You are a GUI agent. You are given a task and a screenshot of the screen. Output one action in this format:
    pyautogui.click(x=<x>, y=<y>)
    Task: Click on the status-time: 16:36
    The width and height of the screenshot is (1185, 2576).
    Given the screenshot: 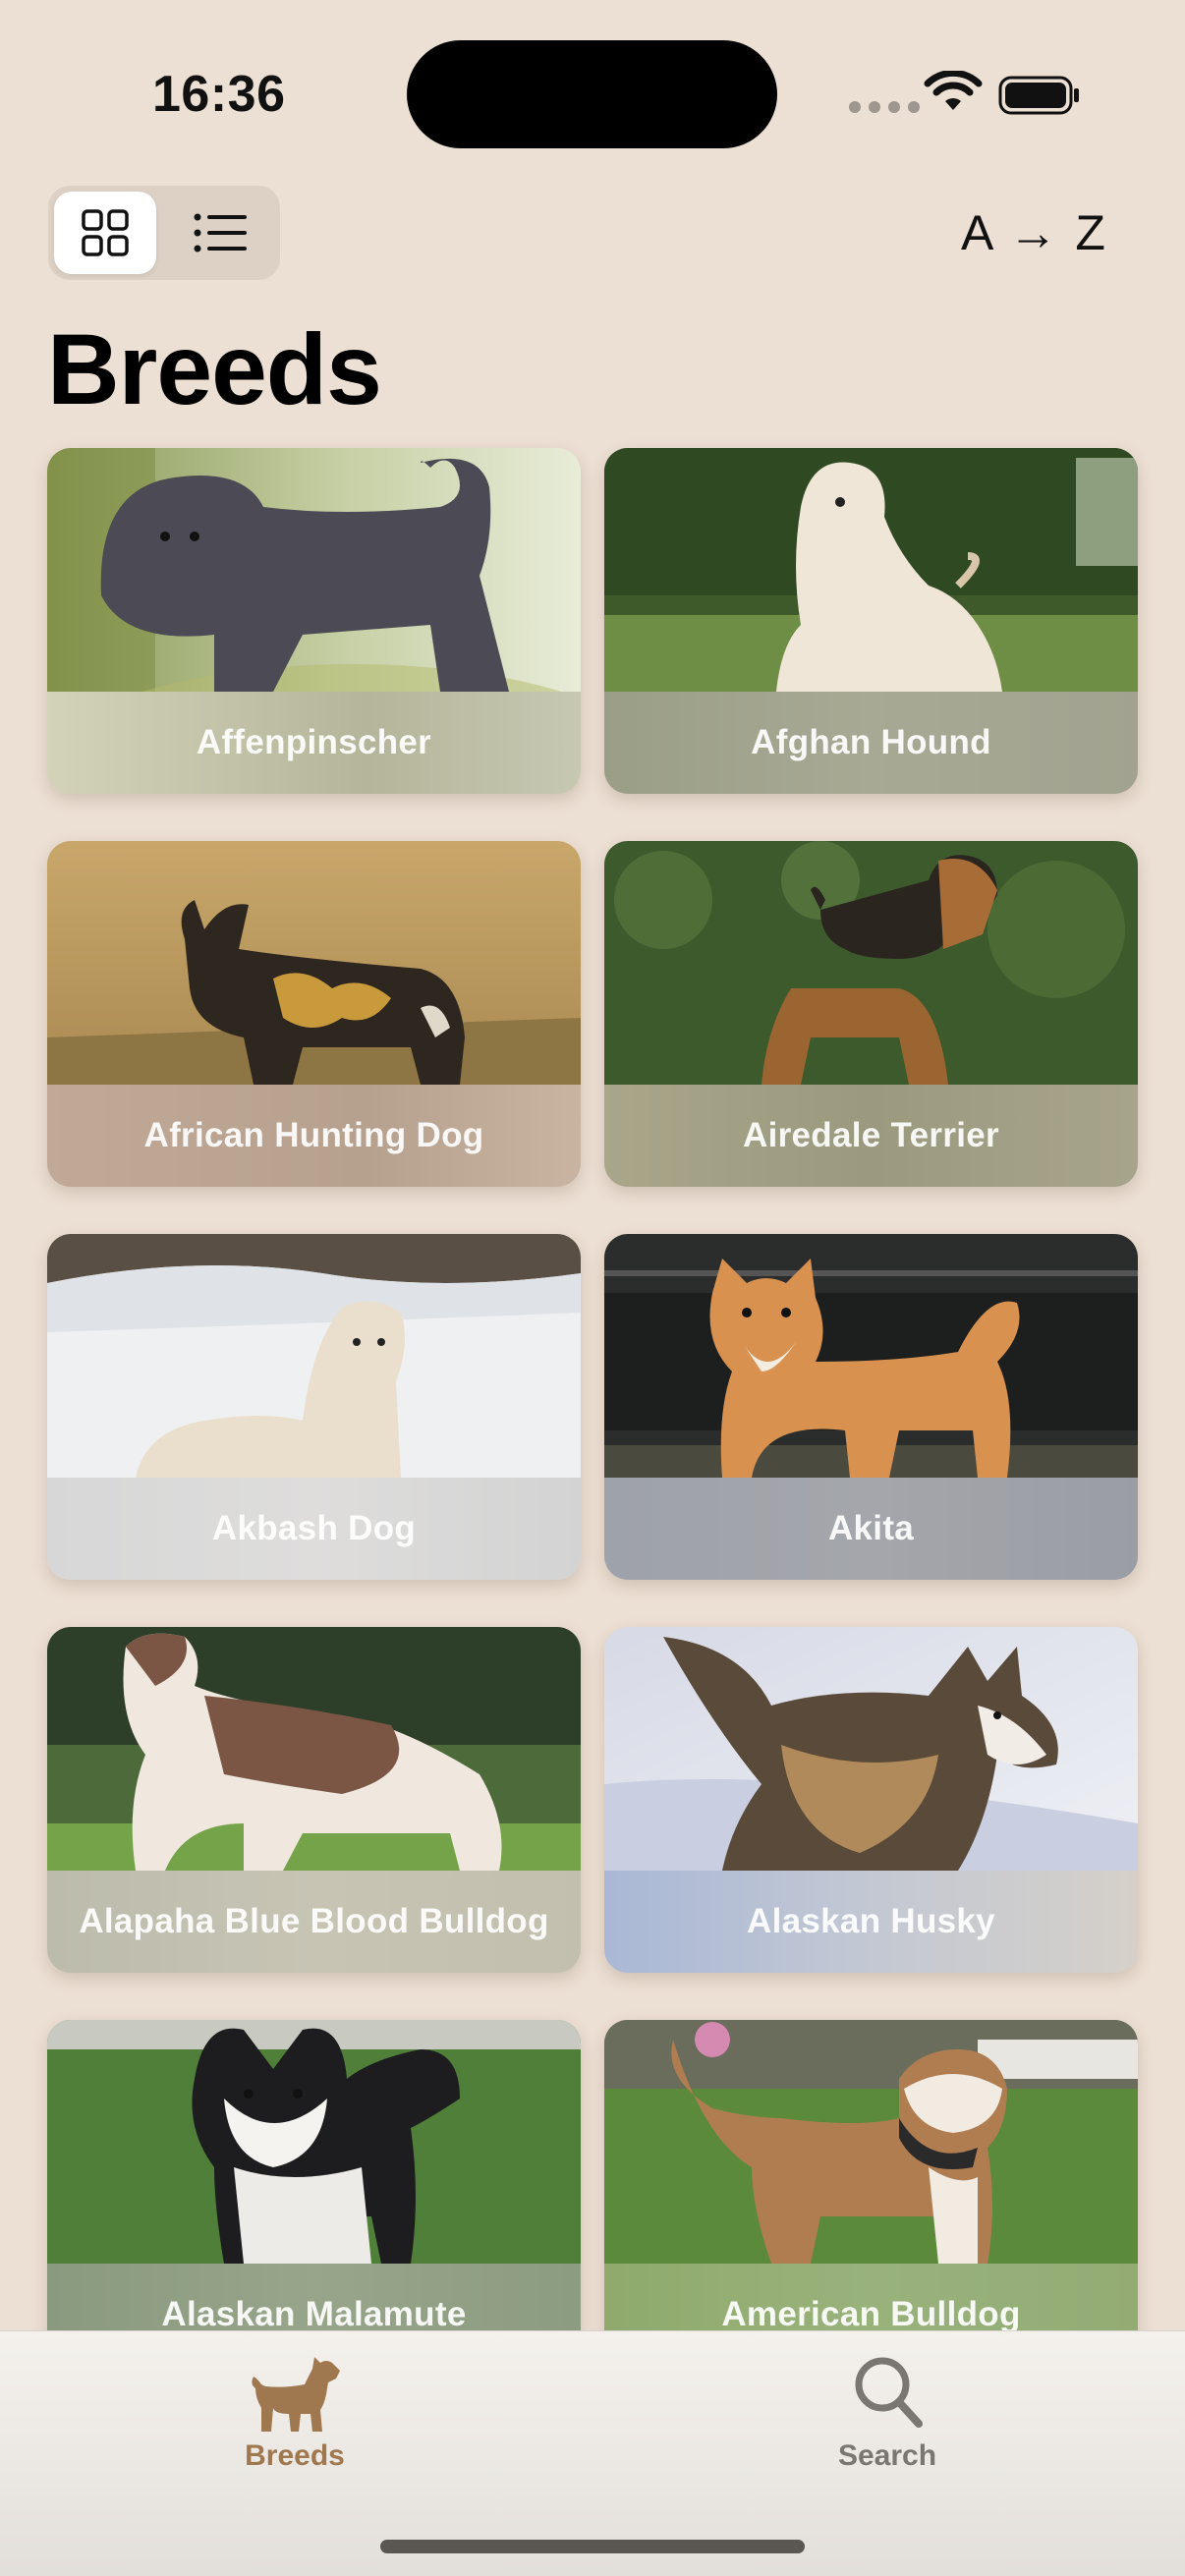 What is the action you would take?
    pyautogui.click(x=219, y=94)
    